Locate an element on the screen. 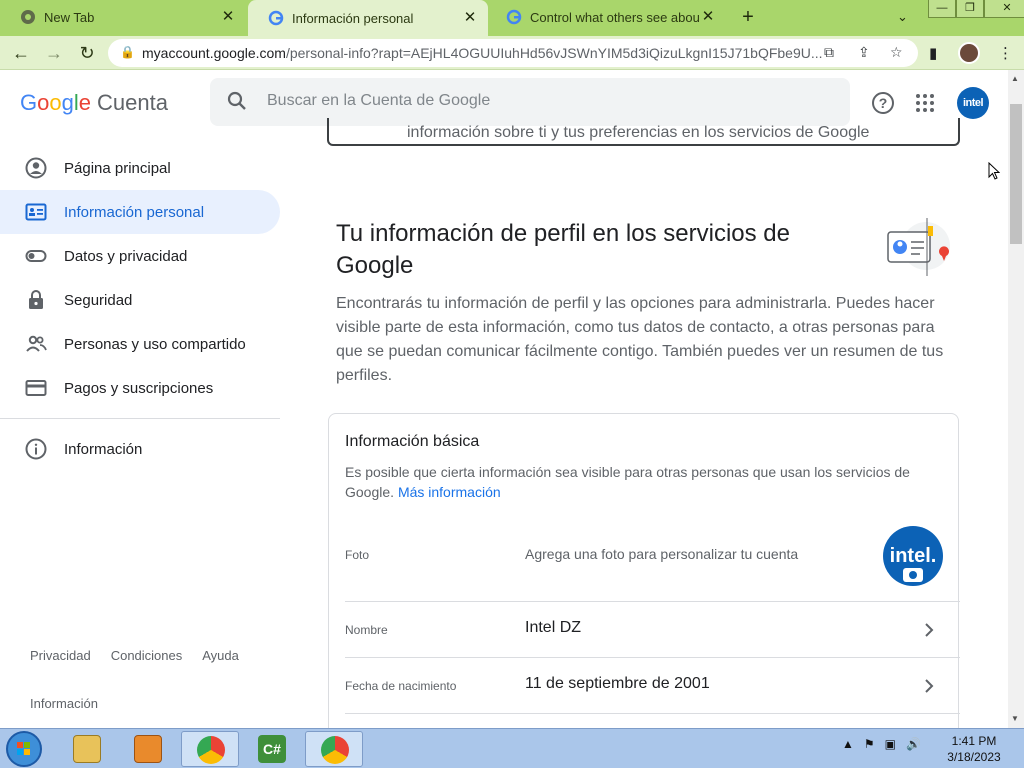  lock-icon is located at coordinates (36, 299).